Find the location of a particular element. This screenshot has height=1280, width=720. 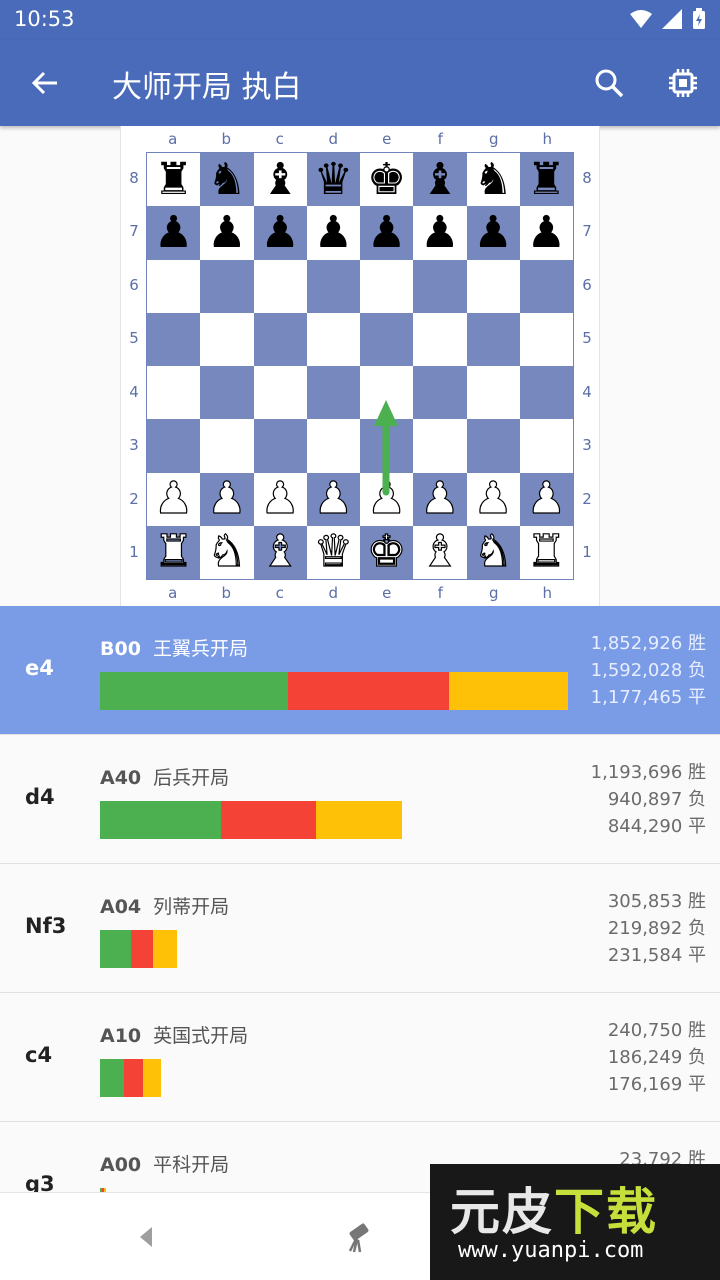

previous-move-button is located at coordinates (146, 1237).